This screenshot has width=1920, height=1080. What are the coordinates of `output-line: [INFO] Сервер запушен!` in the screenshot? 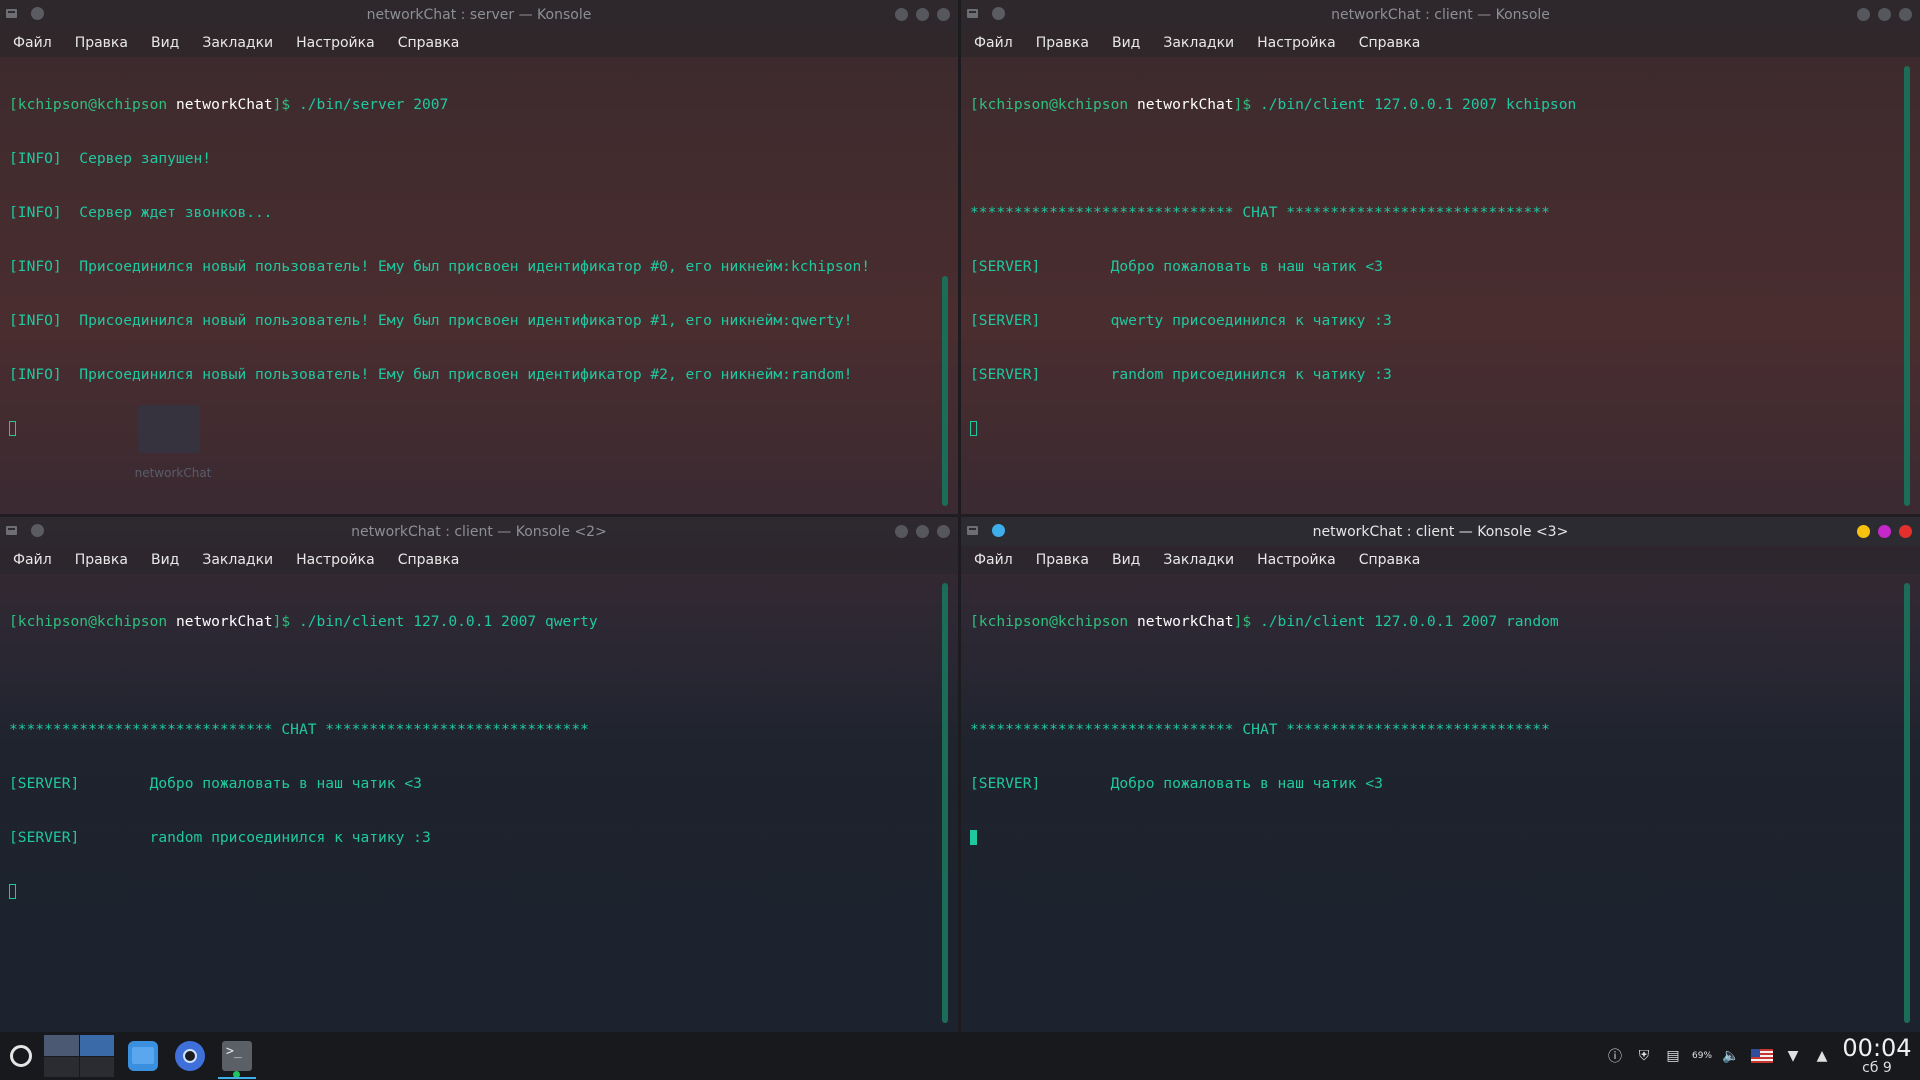 It's located at (110, 158).